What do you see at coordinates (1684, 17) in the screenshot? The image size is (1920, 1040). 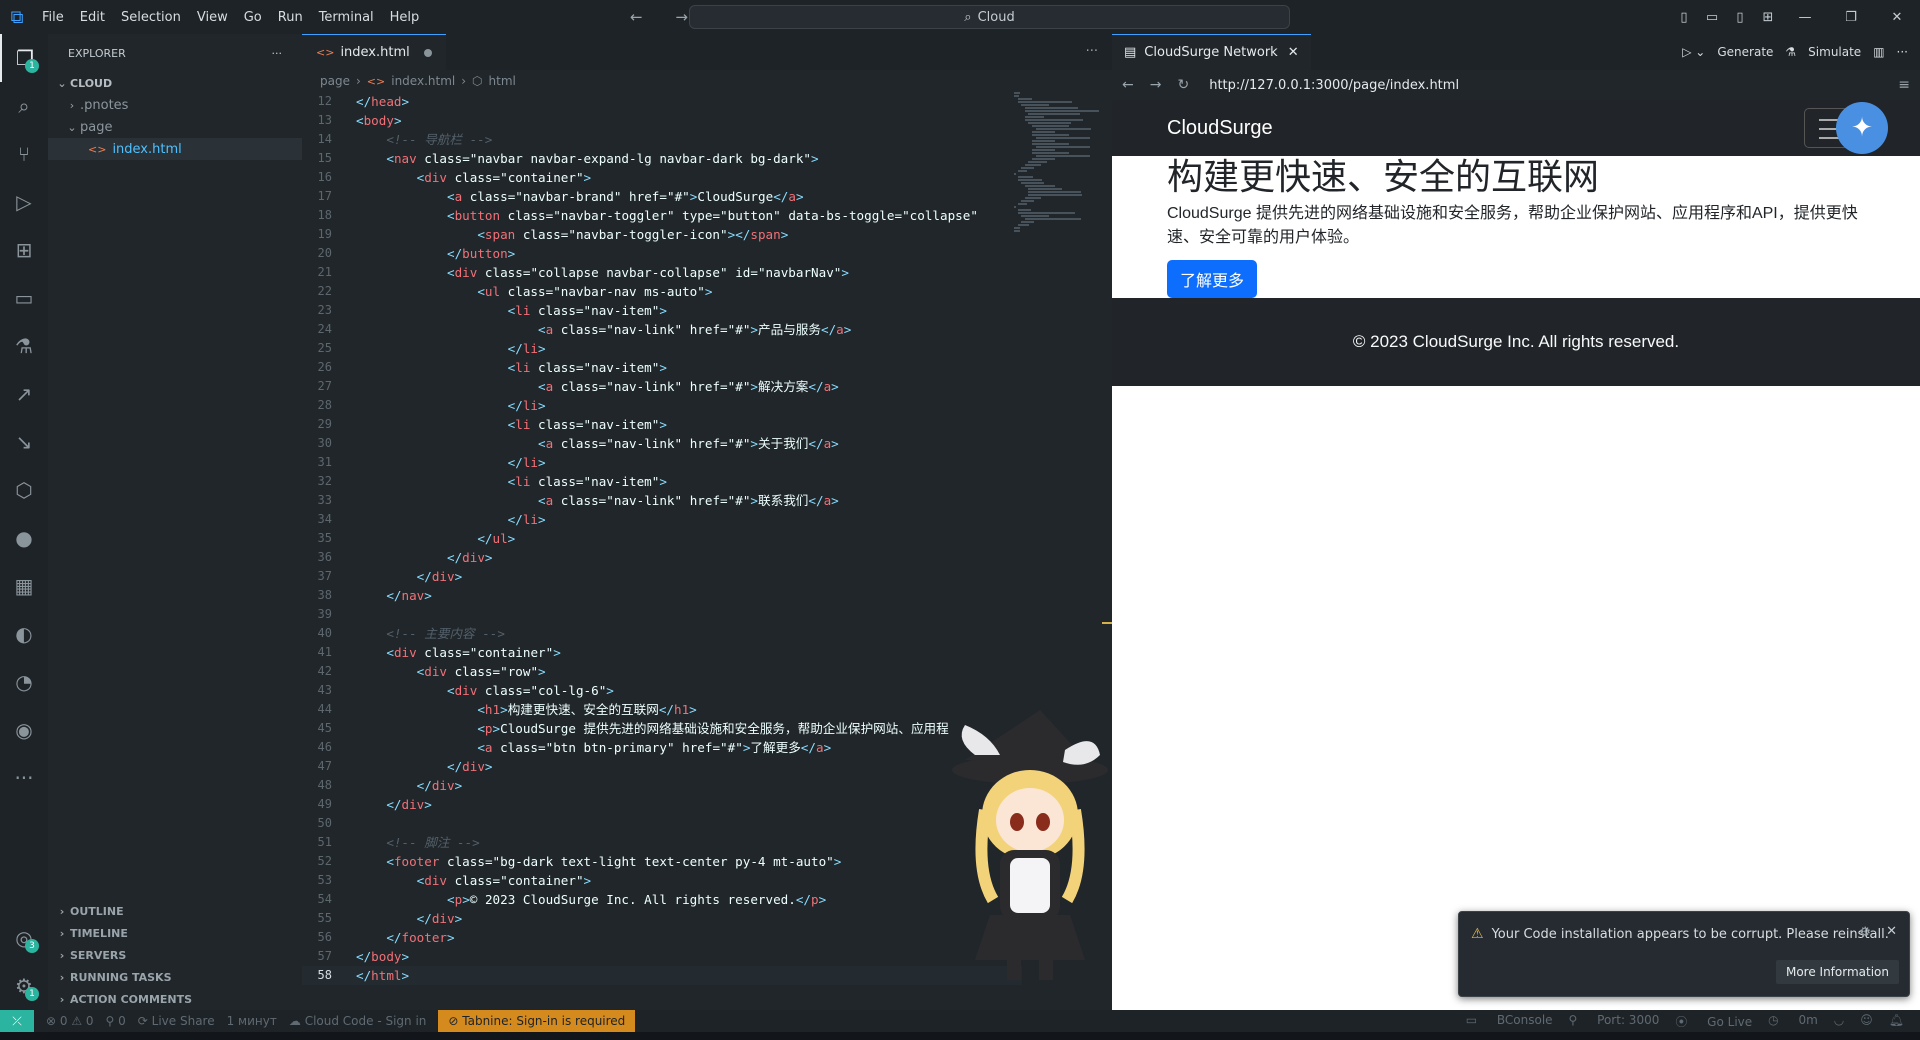 I see `toggle-sidebar-icon: ▯` at bounding box center [1684, 17].